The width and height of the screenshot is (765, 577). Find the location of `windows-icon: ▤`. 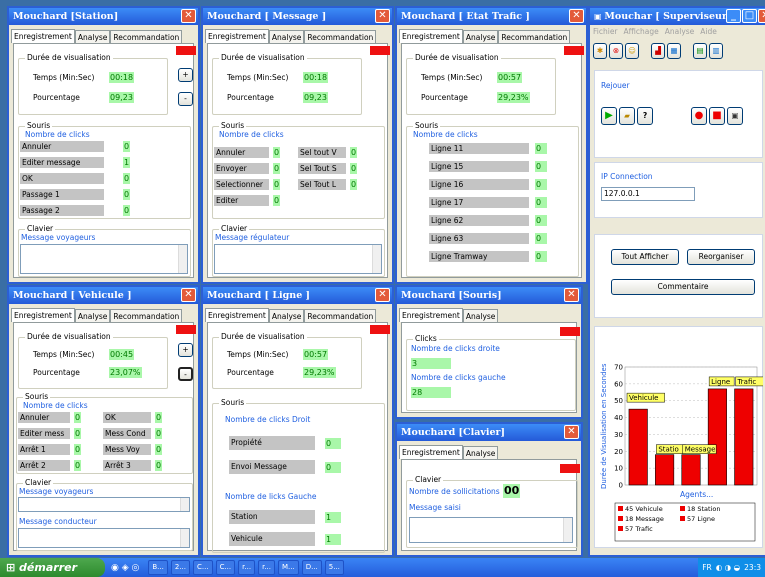

windows-icon: ▤ is located at coordinates (700, 51).